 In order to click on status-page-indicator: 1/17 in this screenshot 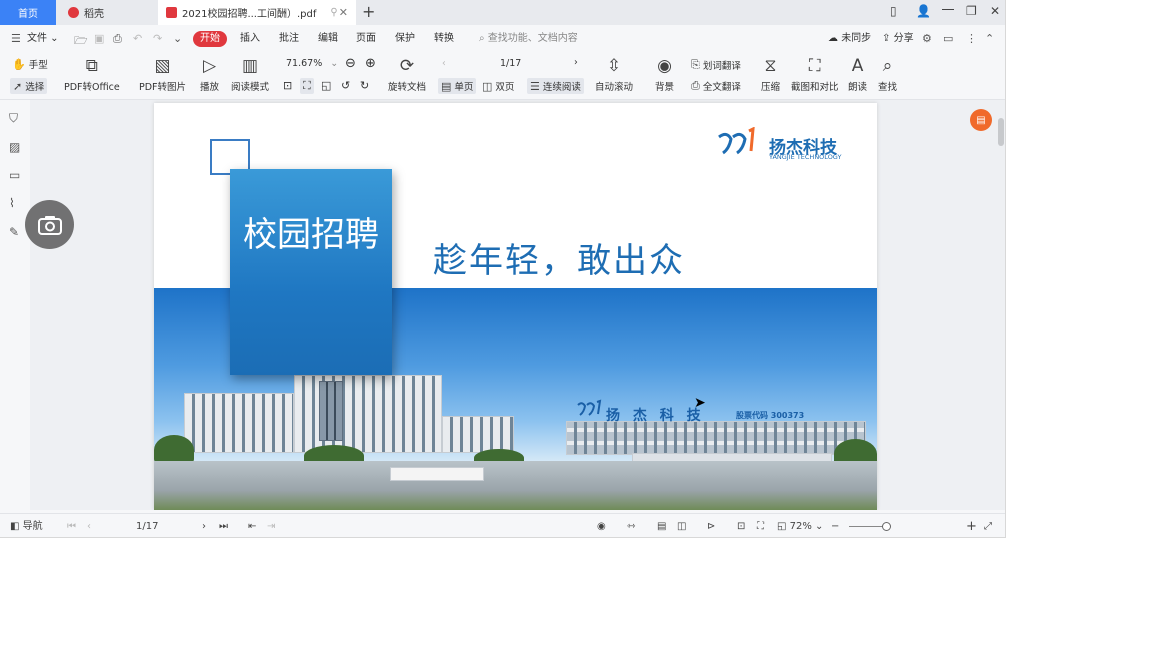, I will do `click(147, 525)`.